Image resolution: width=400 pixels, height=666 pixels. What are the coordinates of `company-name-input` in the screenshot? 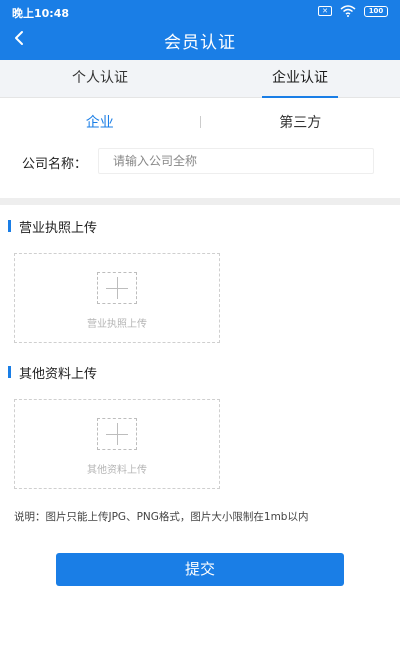 It's located at (236, 161).